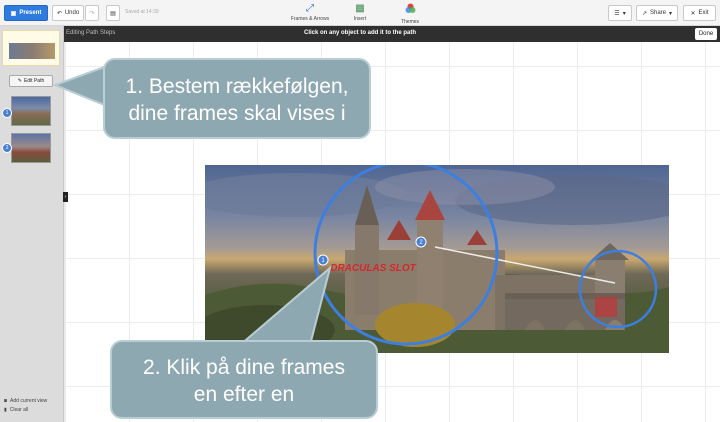  I want to click on chevron-right-icon: ›, so click(65, 197).